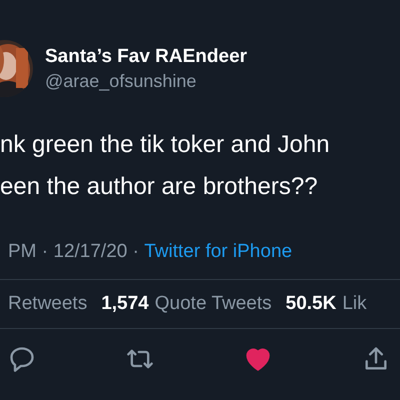 The image size is (400, 400). What do you see at coordinates (159, 187) in the screenshot?
I see `tweet-text-line: een the author are brothers??` at bounding box center [159, 187].